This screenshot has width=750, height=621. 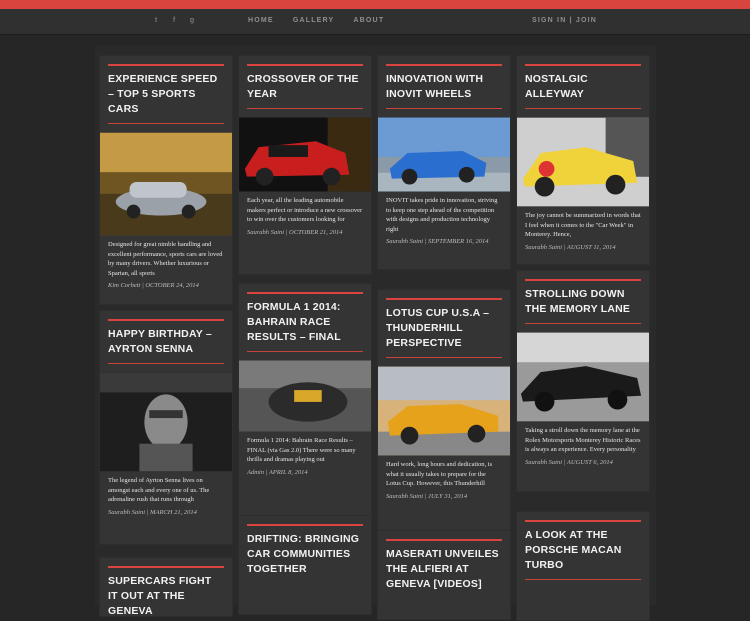 What do you see at coordinates (583, 550) in the screenshot?
I see `post-title: A LOOK AT THE PORSCHE MACAN TURBO` at bounding box center [583, 550].